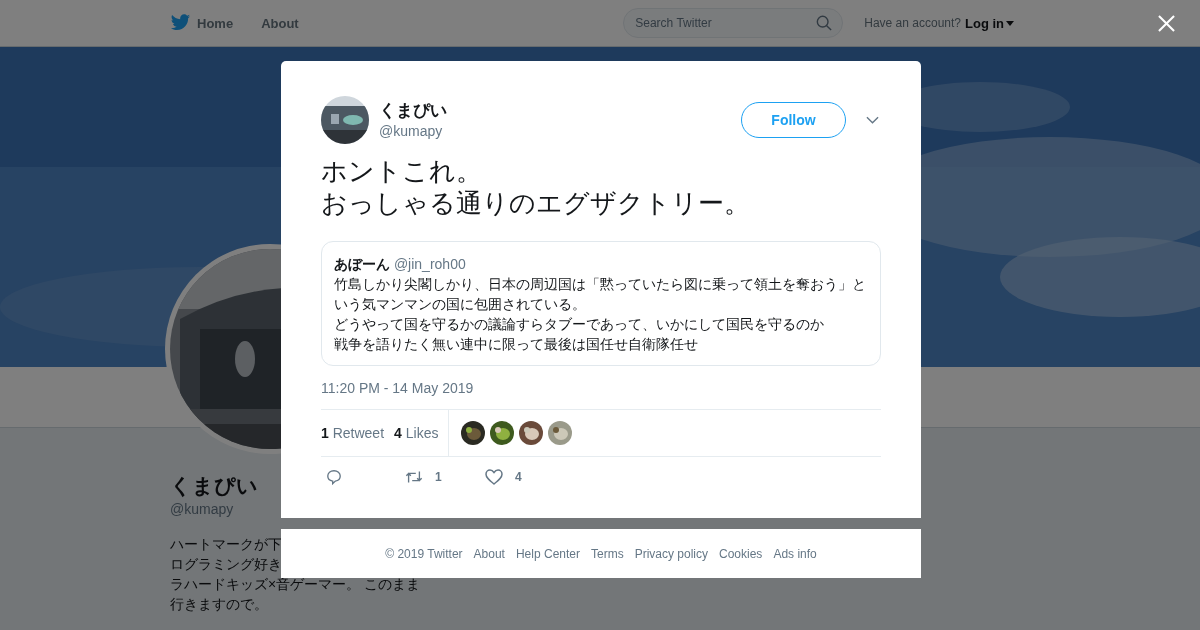 The image size is (1200, 630). Describe the element at coordinates (202, 509) in the screenshot. I see `profile-handle: @kumapy` at that location.